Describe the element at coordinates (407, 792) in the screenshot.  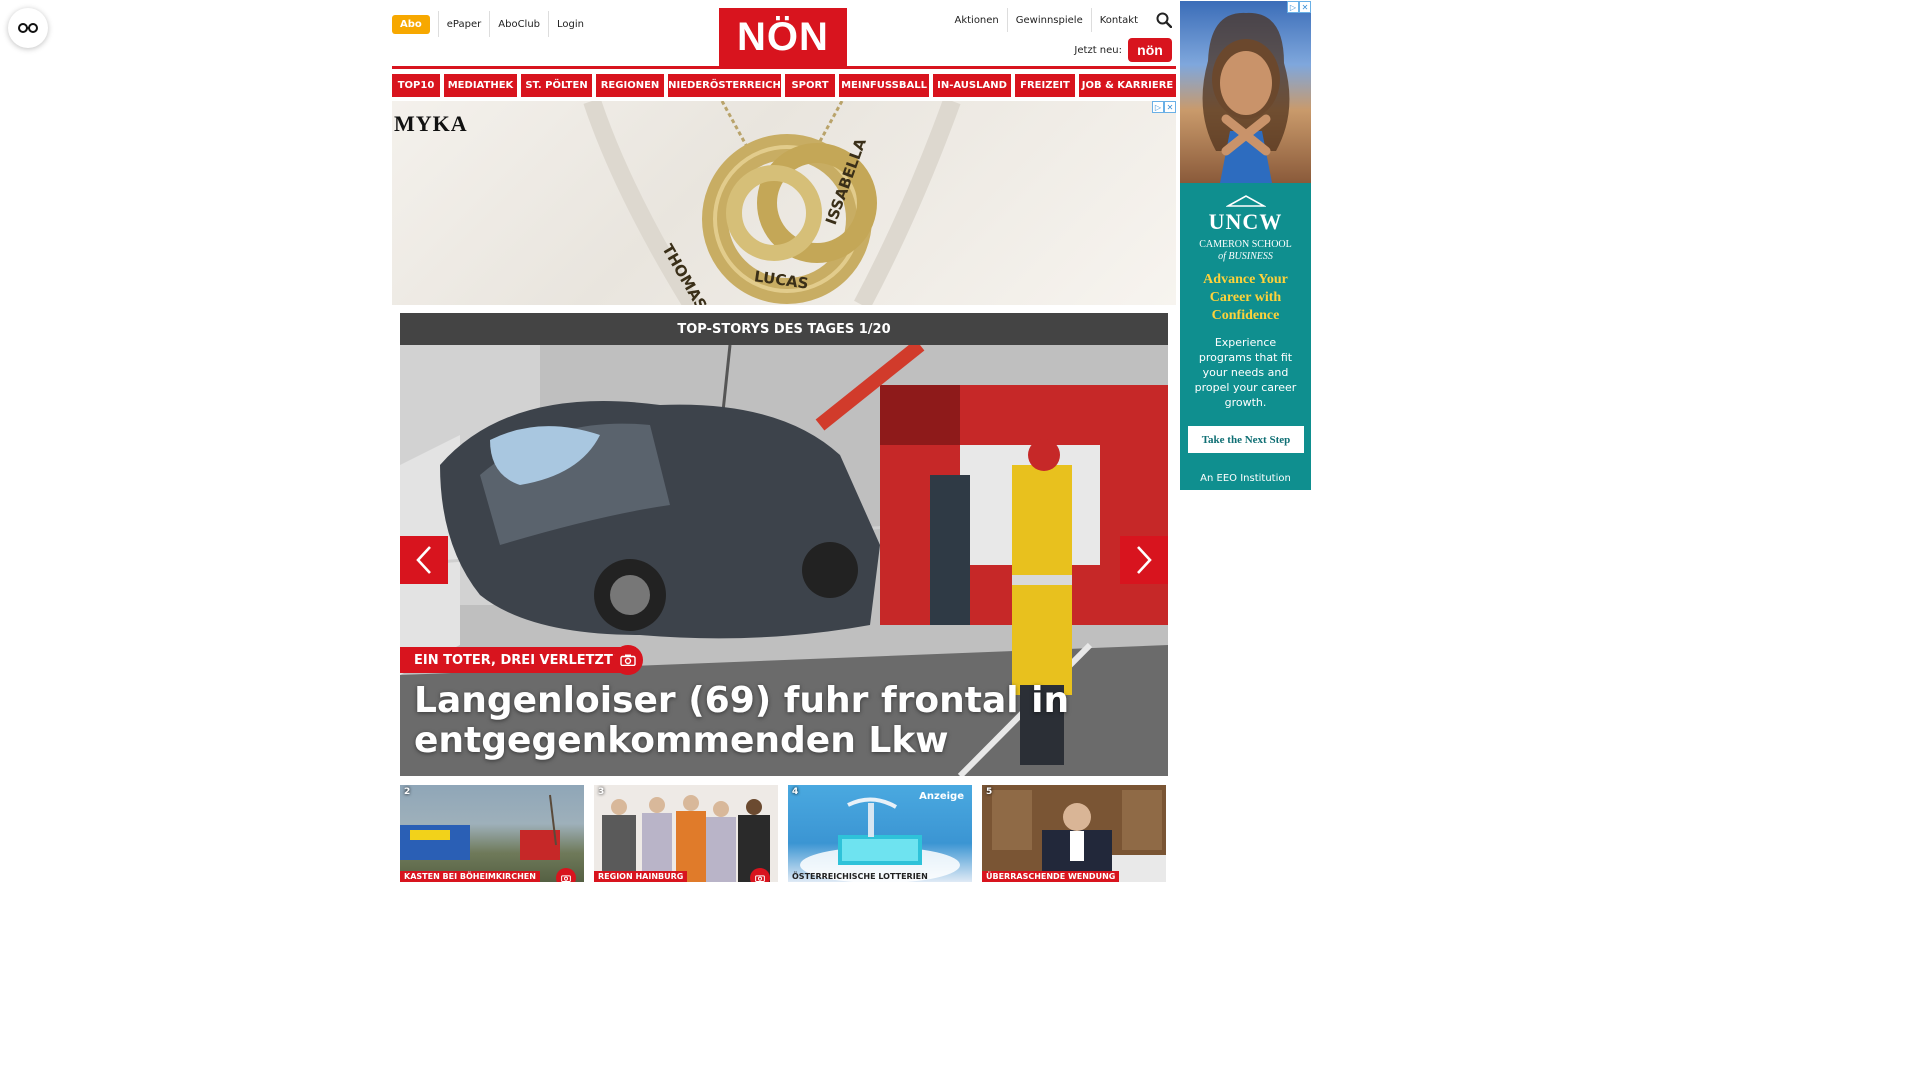
I see `thumb-number: 2` at that location.